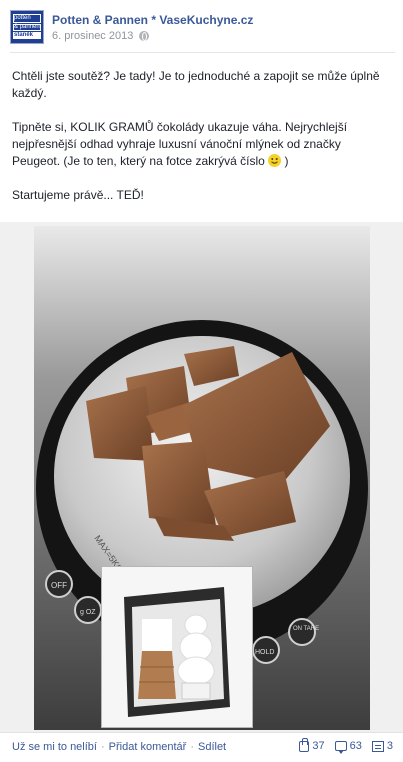 Image resolution: width=403 pixels, height=762 pixels. I want to click on shares-value: 3, so click(389, 746).